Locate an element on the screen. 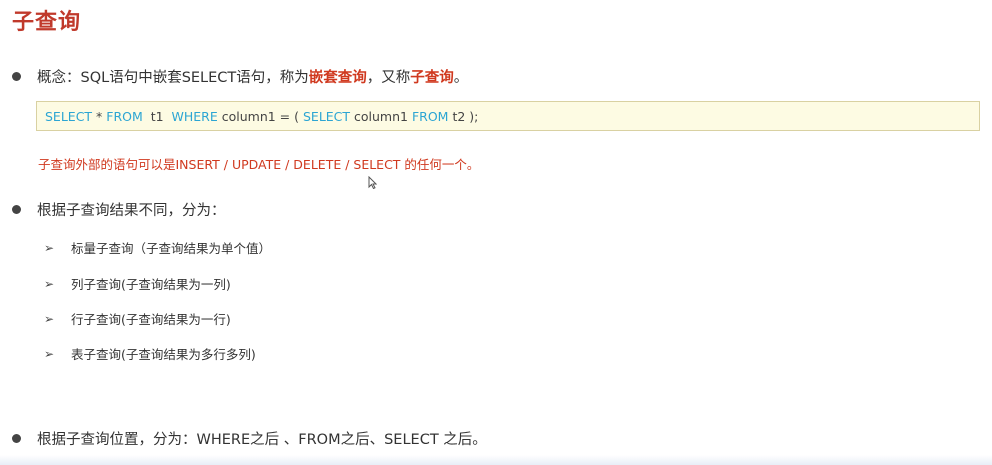 The height and width of the screenshot is (465, 992). list-item: ➢ 列子查询(子查询结果为一列) is located at coordinates (137, 283).